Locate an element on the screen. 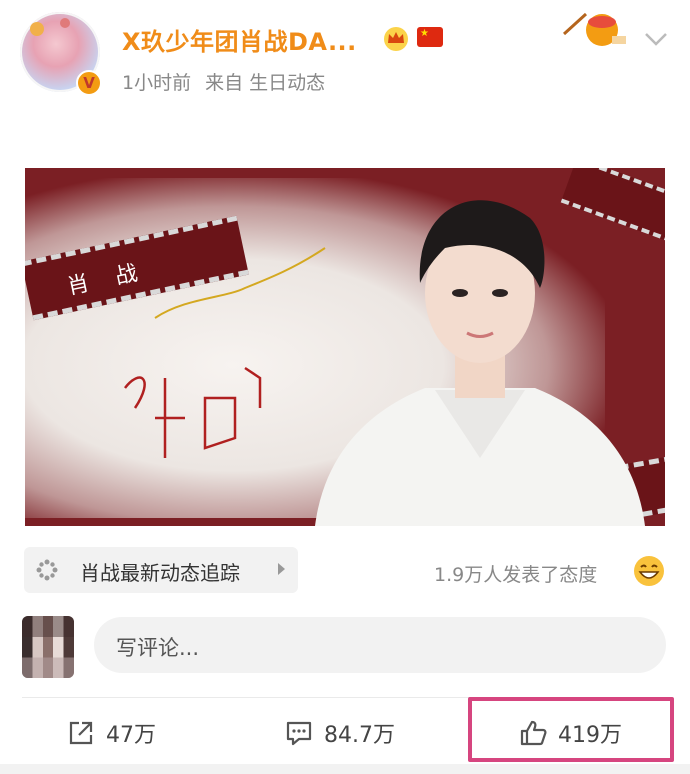 This screenshot has width=690, height=774. sparkle-icon is located at coordinates (47, 570).